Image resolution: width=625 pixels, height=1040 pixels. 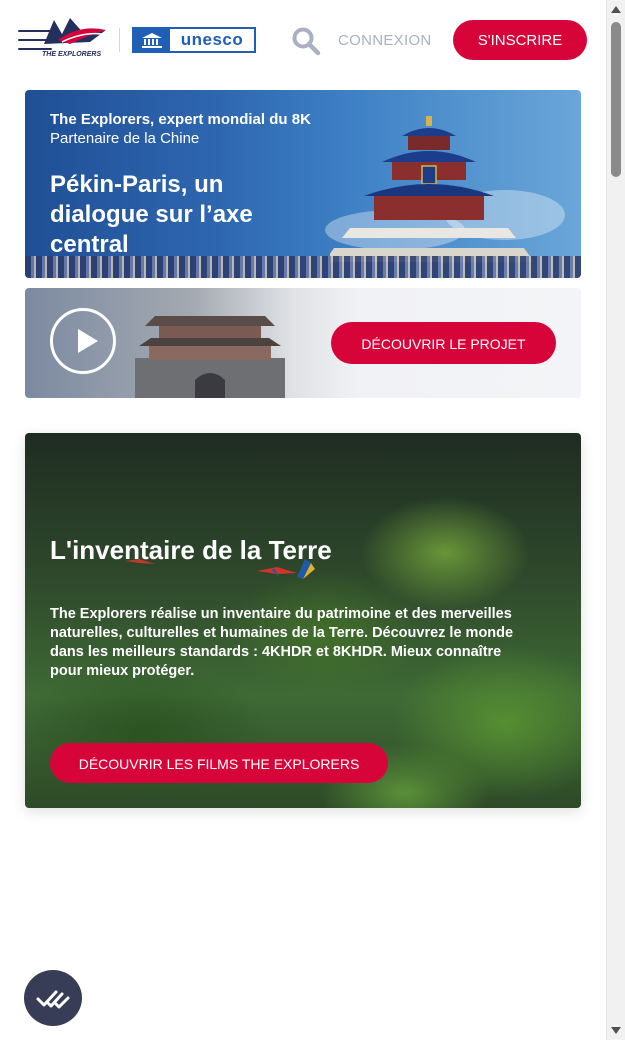 I want to click on cookie-settings-button, so click(x=53, y=998).